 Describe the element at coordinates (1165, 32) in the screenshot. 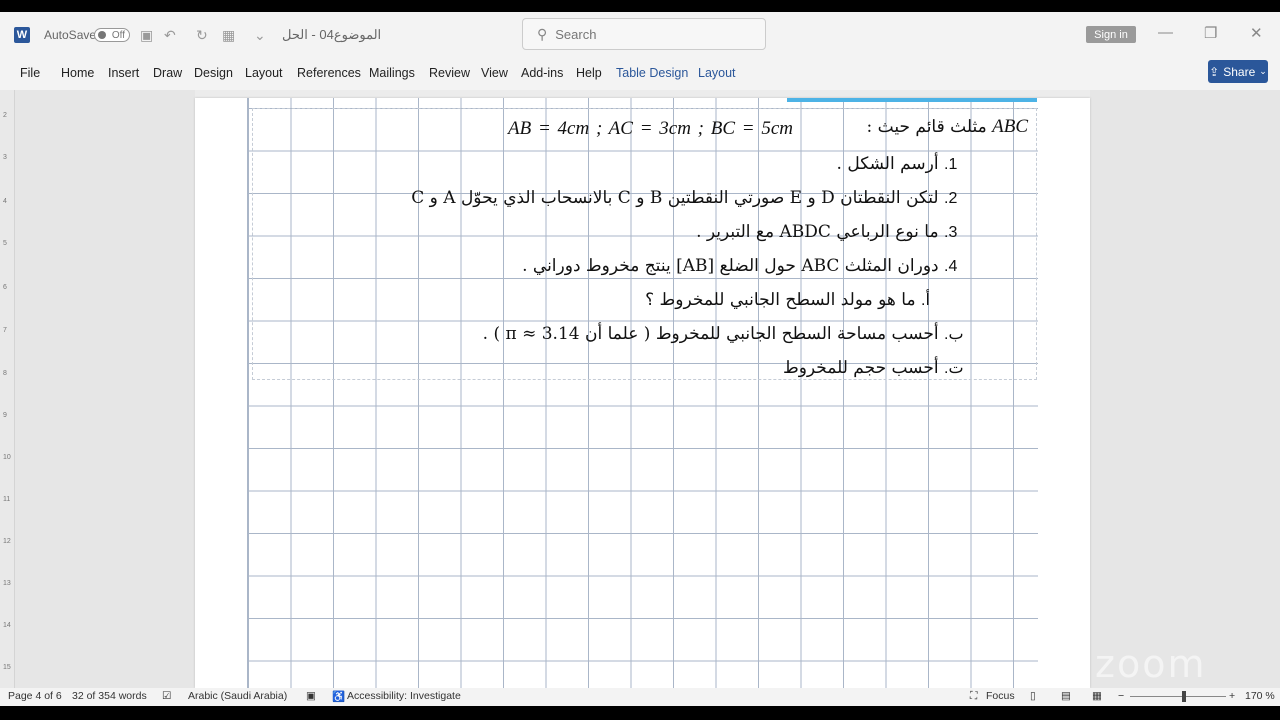

I see `minimize-icon: —` at that location.